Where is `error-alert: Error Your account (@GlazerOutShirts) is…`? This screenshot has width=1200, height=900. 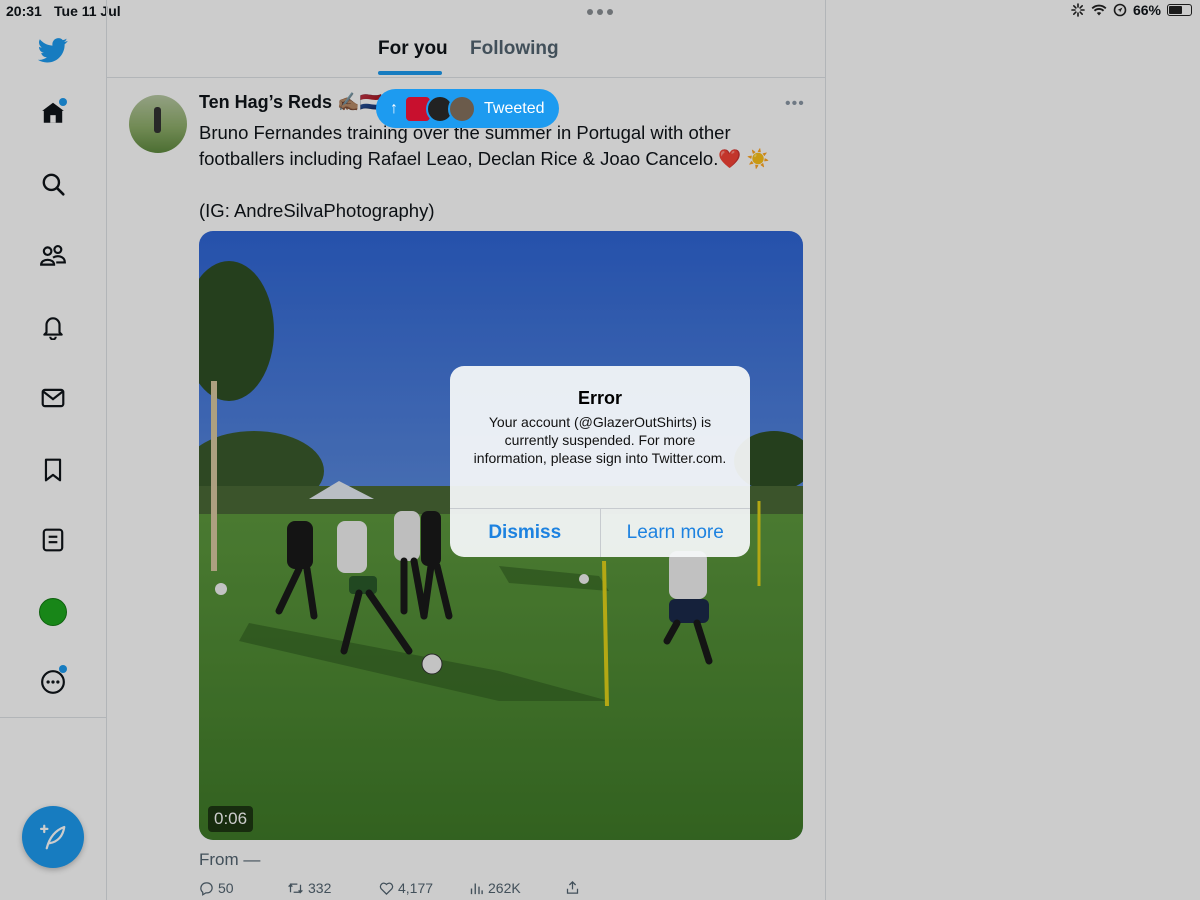 error-alert: Error Your account (@GlazerOutShirts) is… is located at coordinates (600, 461).